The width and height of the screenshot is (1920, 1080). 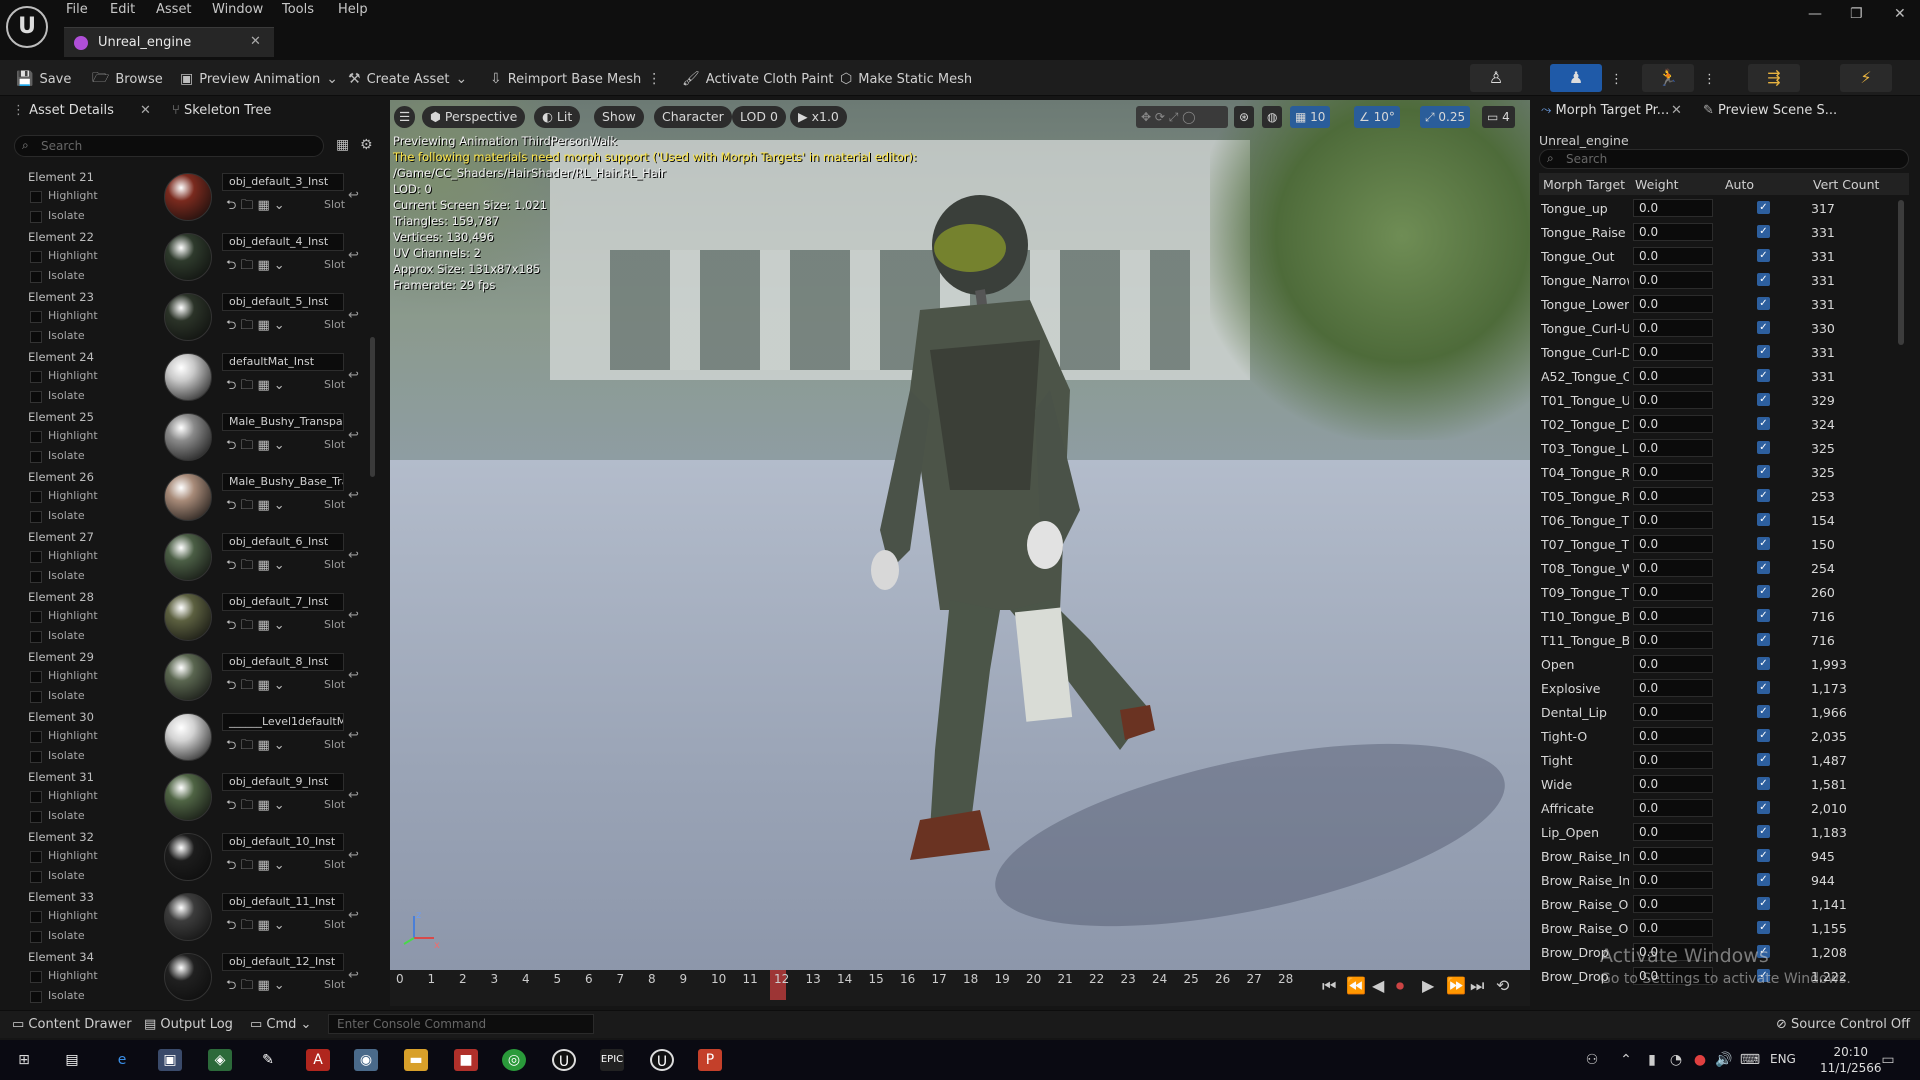 What do you see at coordinates (174, 12) in the screenshot?
I see `menu-asset: Asset` at bounding box center [174, 12].